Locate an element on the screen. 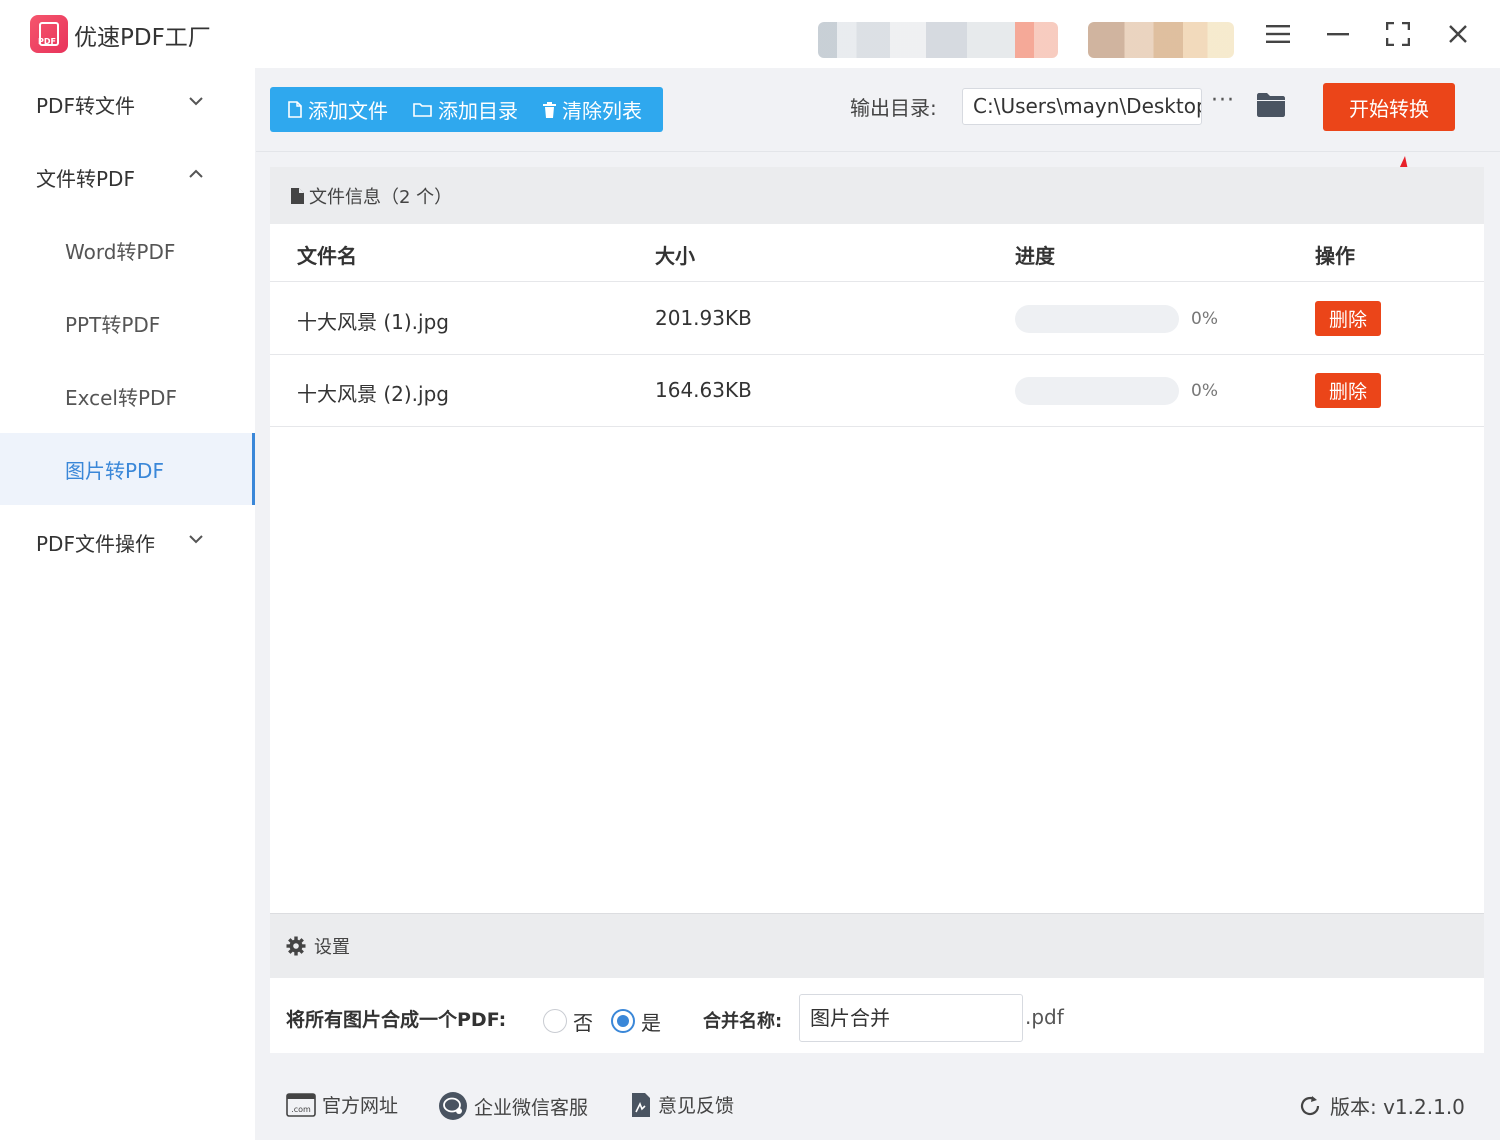  file-info-header: 文件信息（2 个） is located at coordinates (877, 195).